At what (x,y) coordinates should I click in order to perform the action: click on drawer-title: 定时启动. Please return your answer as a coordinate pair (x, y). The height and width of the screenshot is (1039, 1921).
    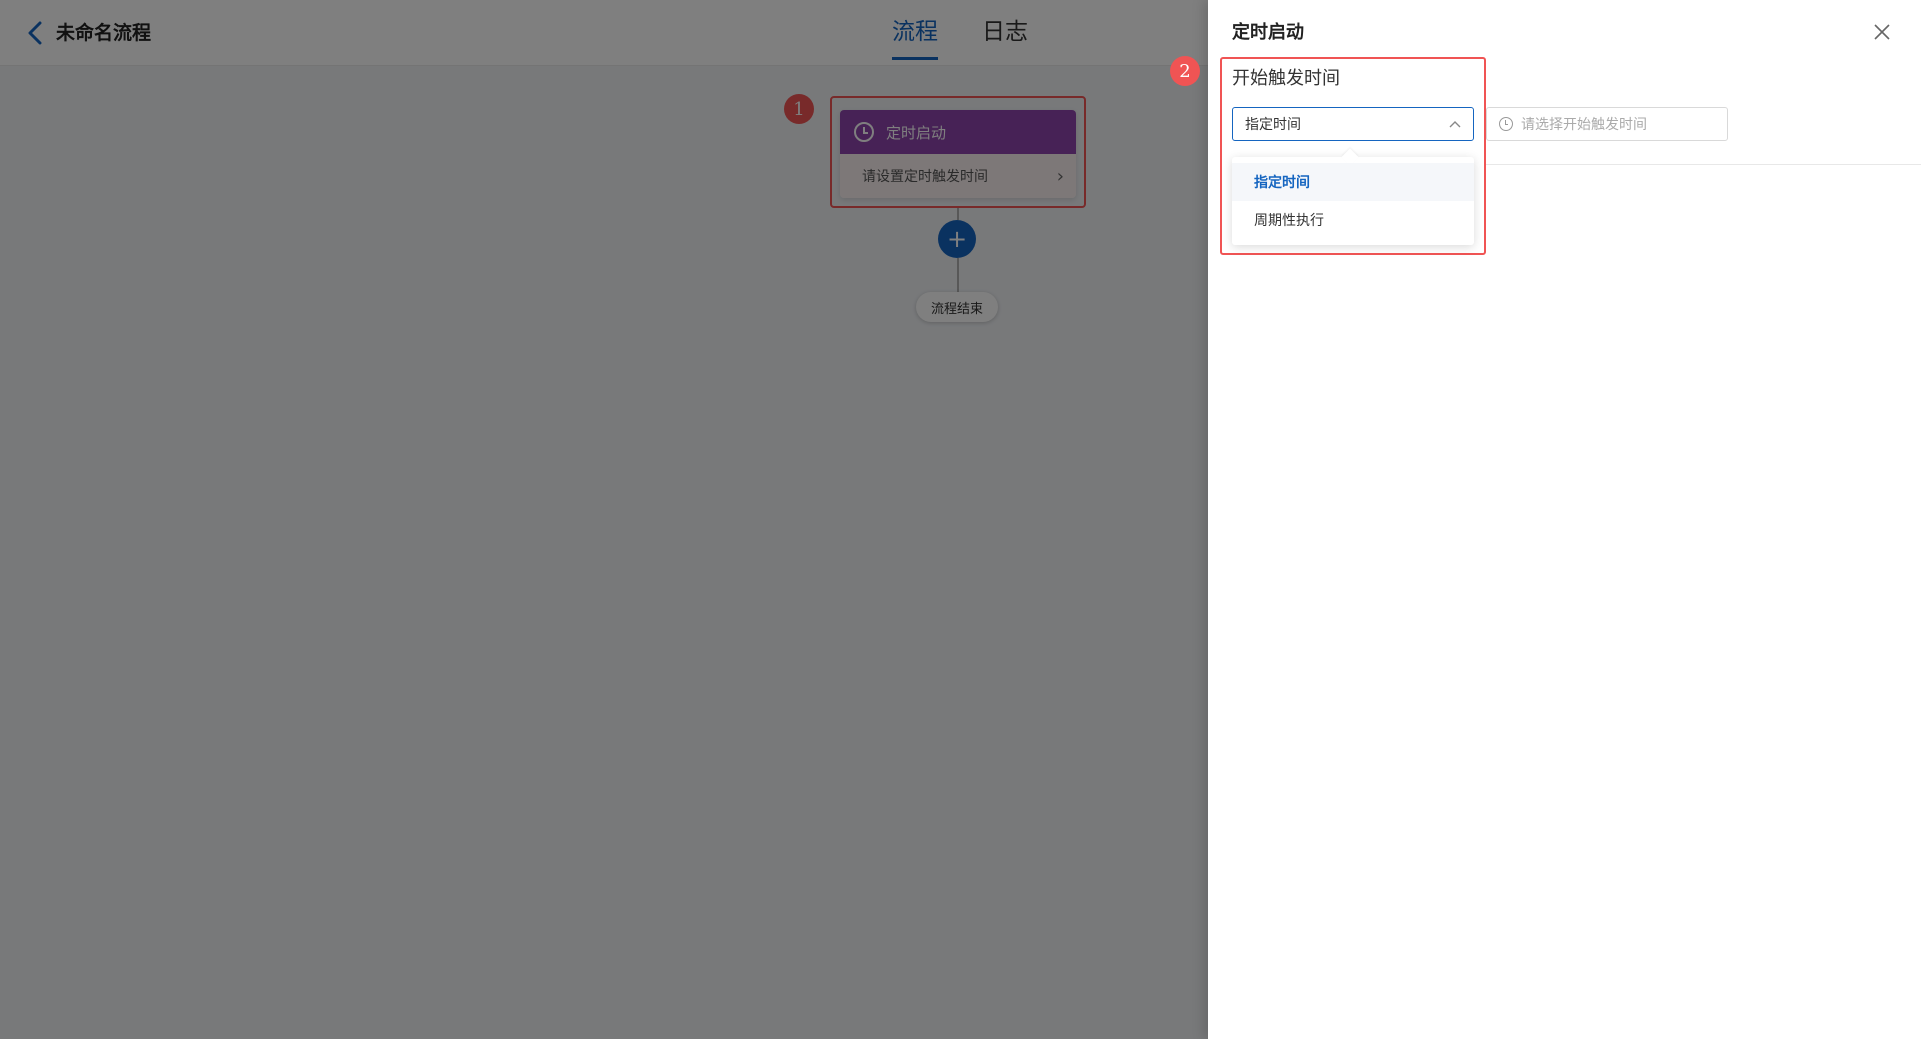
    Looking at the image, I should click on (1268, 32).